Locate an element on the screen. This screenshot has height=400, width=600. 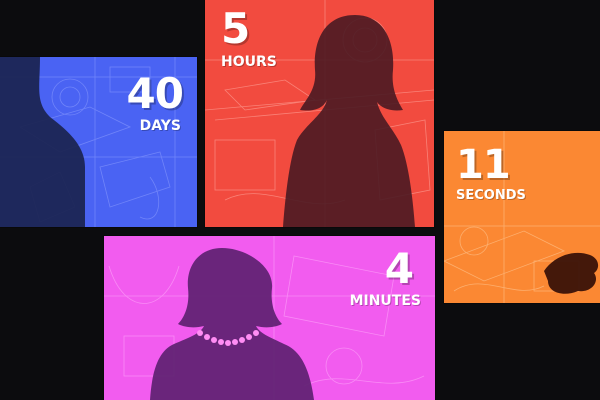
countdown-unit-days: DAYS is located at coordinates (160, 126).